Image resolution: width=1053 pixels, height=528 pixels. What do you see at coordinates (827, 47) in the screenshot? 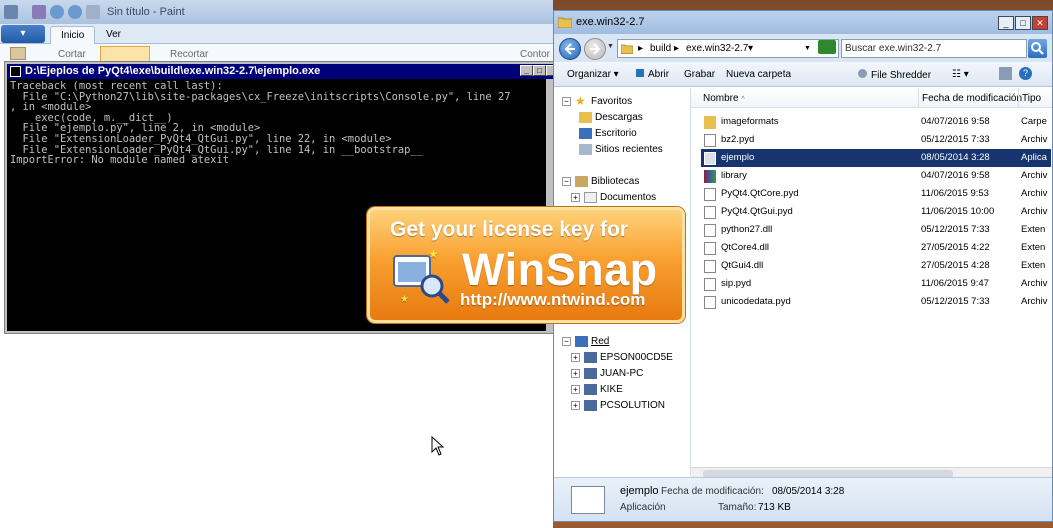
I see `refresh-button` at bounding box center [827, 47].